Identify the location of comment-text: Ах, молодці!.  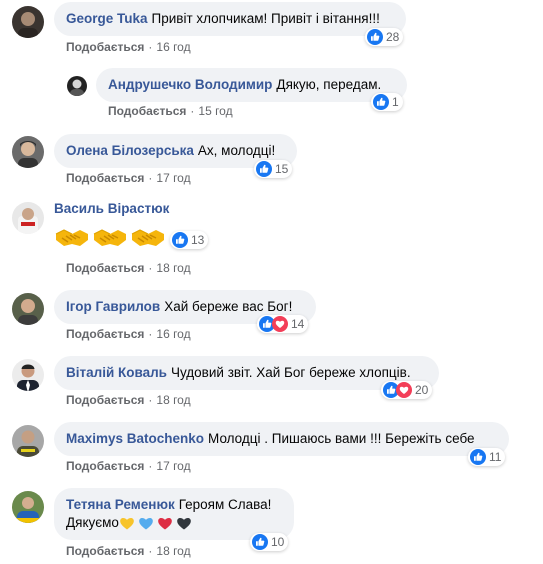
(236, 150).